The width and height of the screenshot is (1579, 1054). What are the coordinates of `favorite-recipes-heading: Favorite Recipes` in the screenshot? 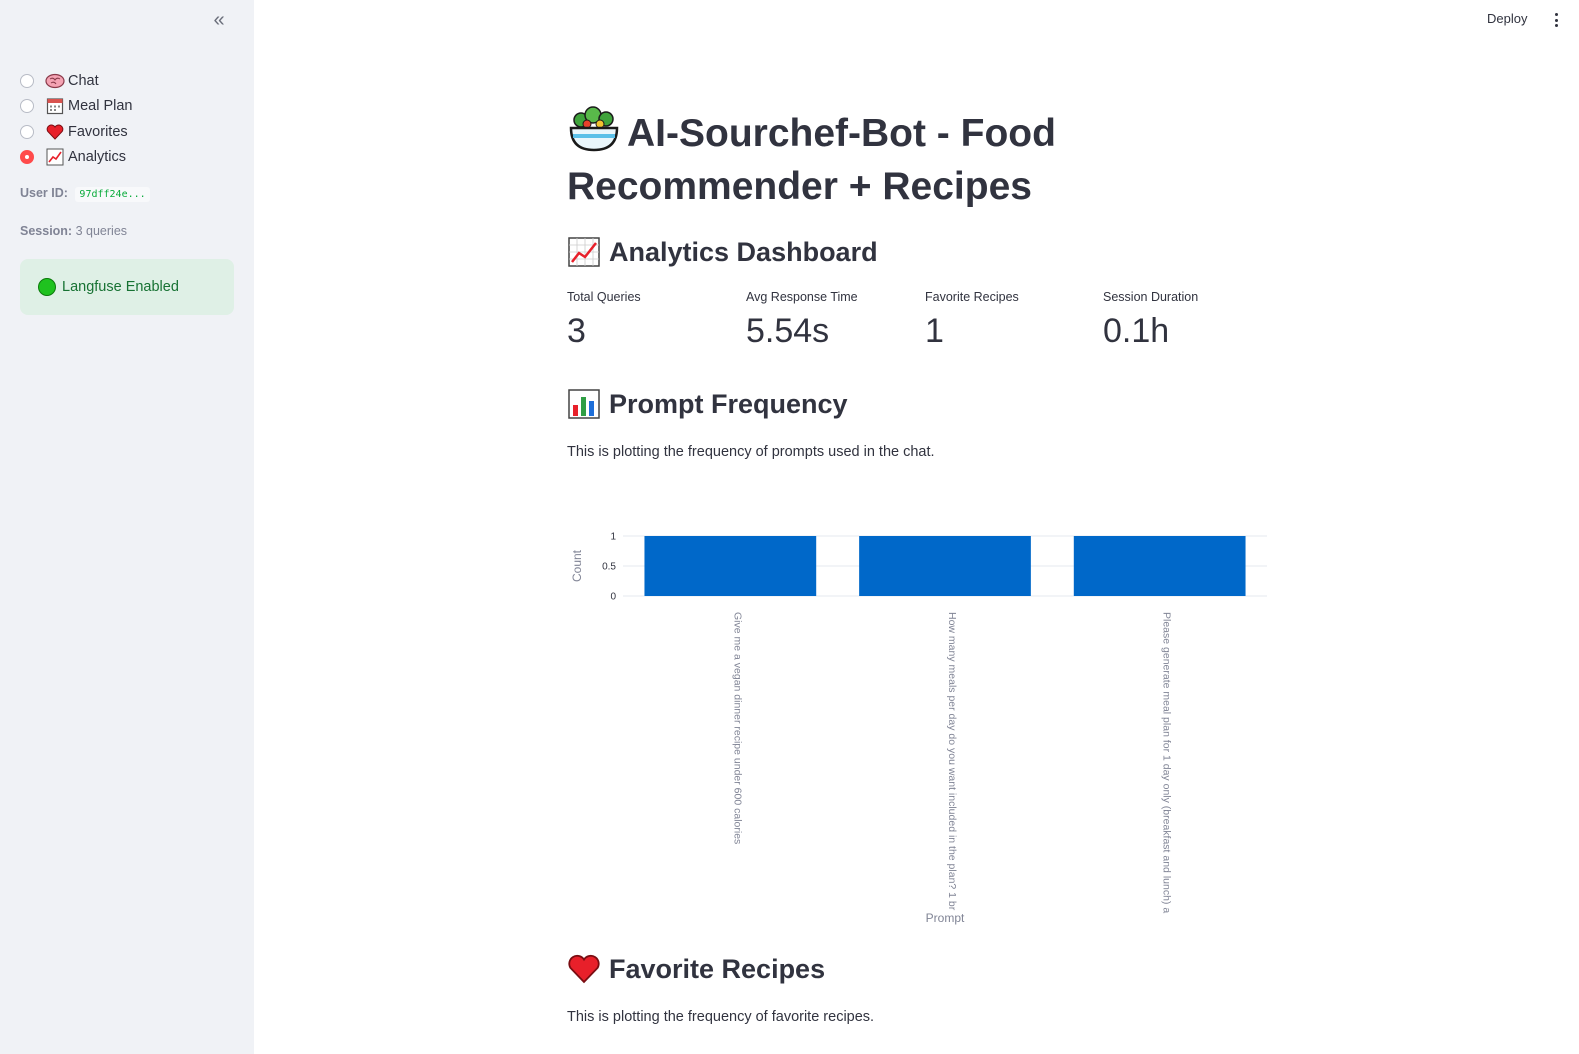 It's located at (696, 969).